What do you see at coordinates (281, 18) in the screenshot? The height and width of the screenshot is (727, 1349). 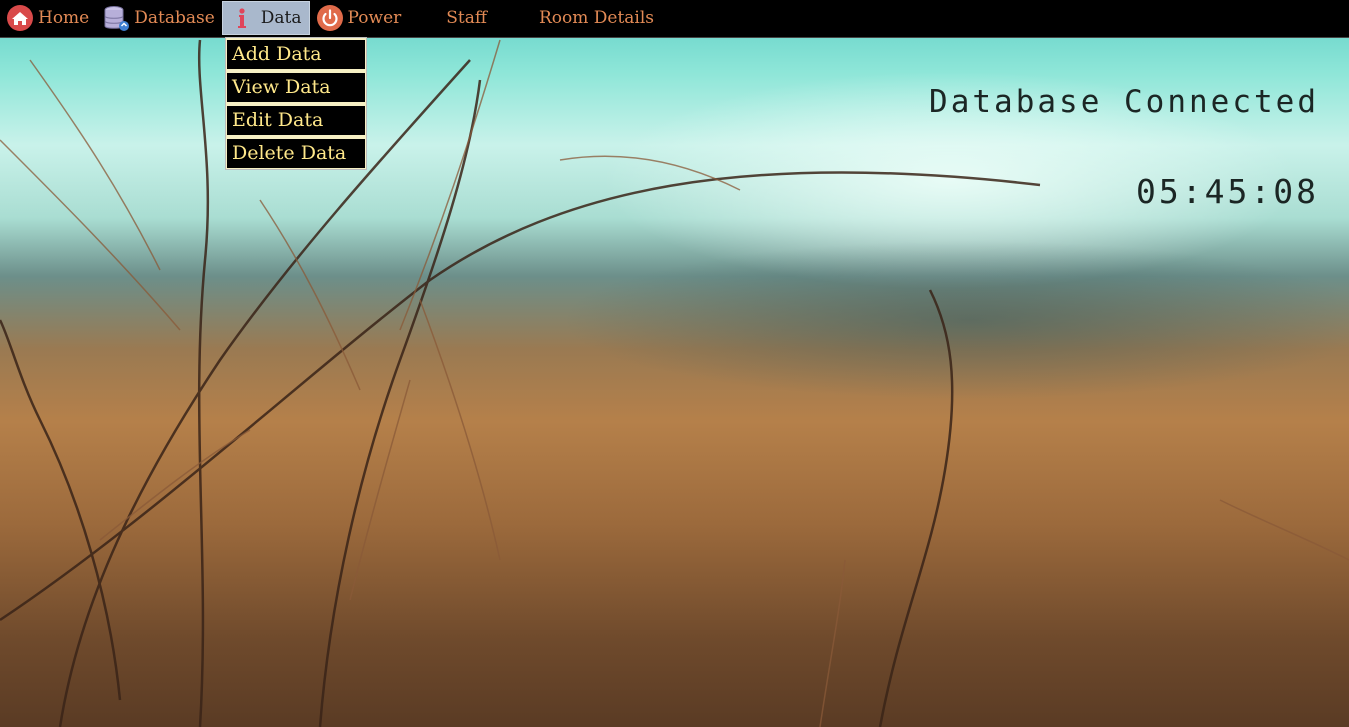 I see `menu-data-label: Data` at bounding box center [281, 18].